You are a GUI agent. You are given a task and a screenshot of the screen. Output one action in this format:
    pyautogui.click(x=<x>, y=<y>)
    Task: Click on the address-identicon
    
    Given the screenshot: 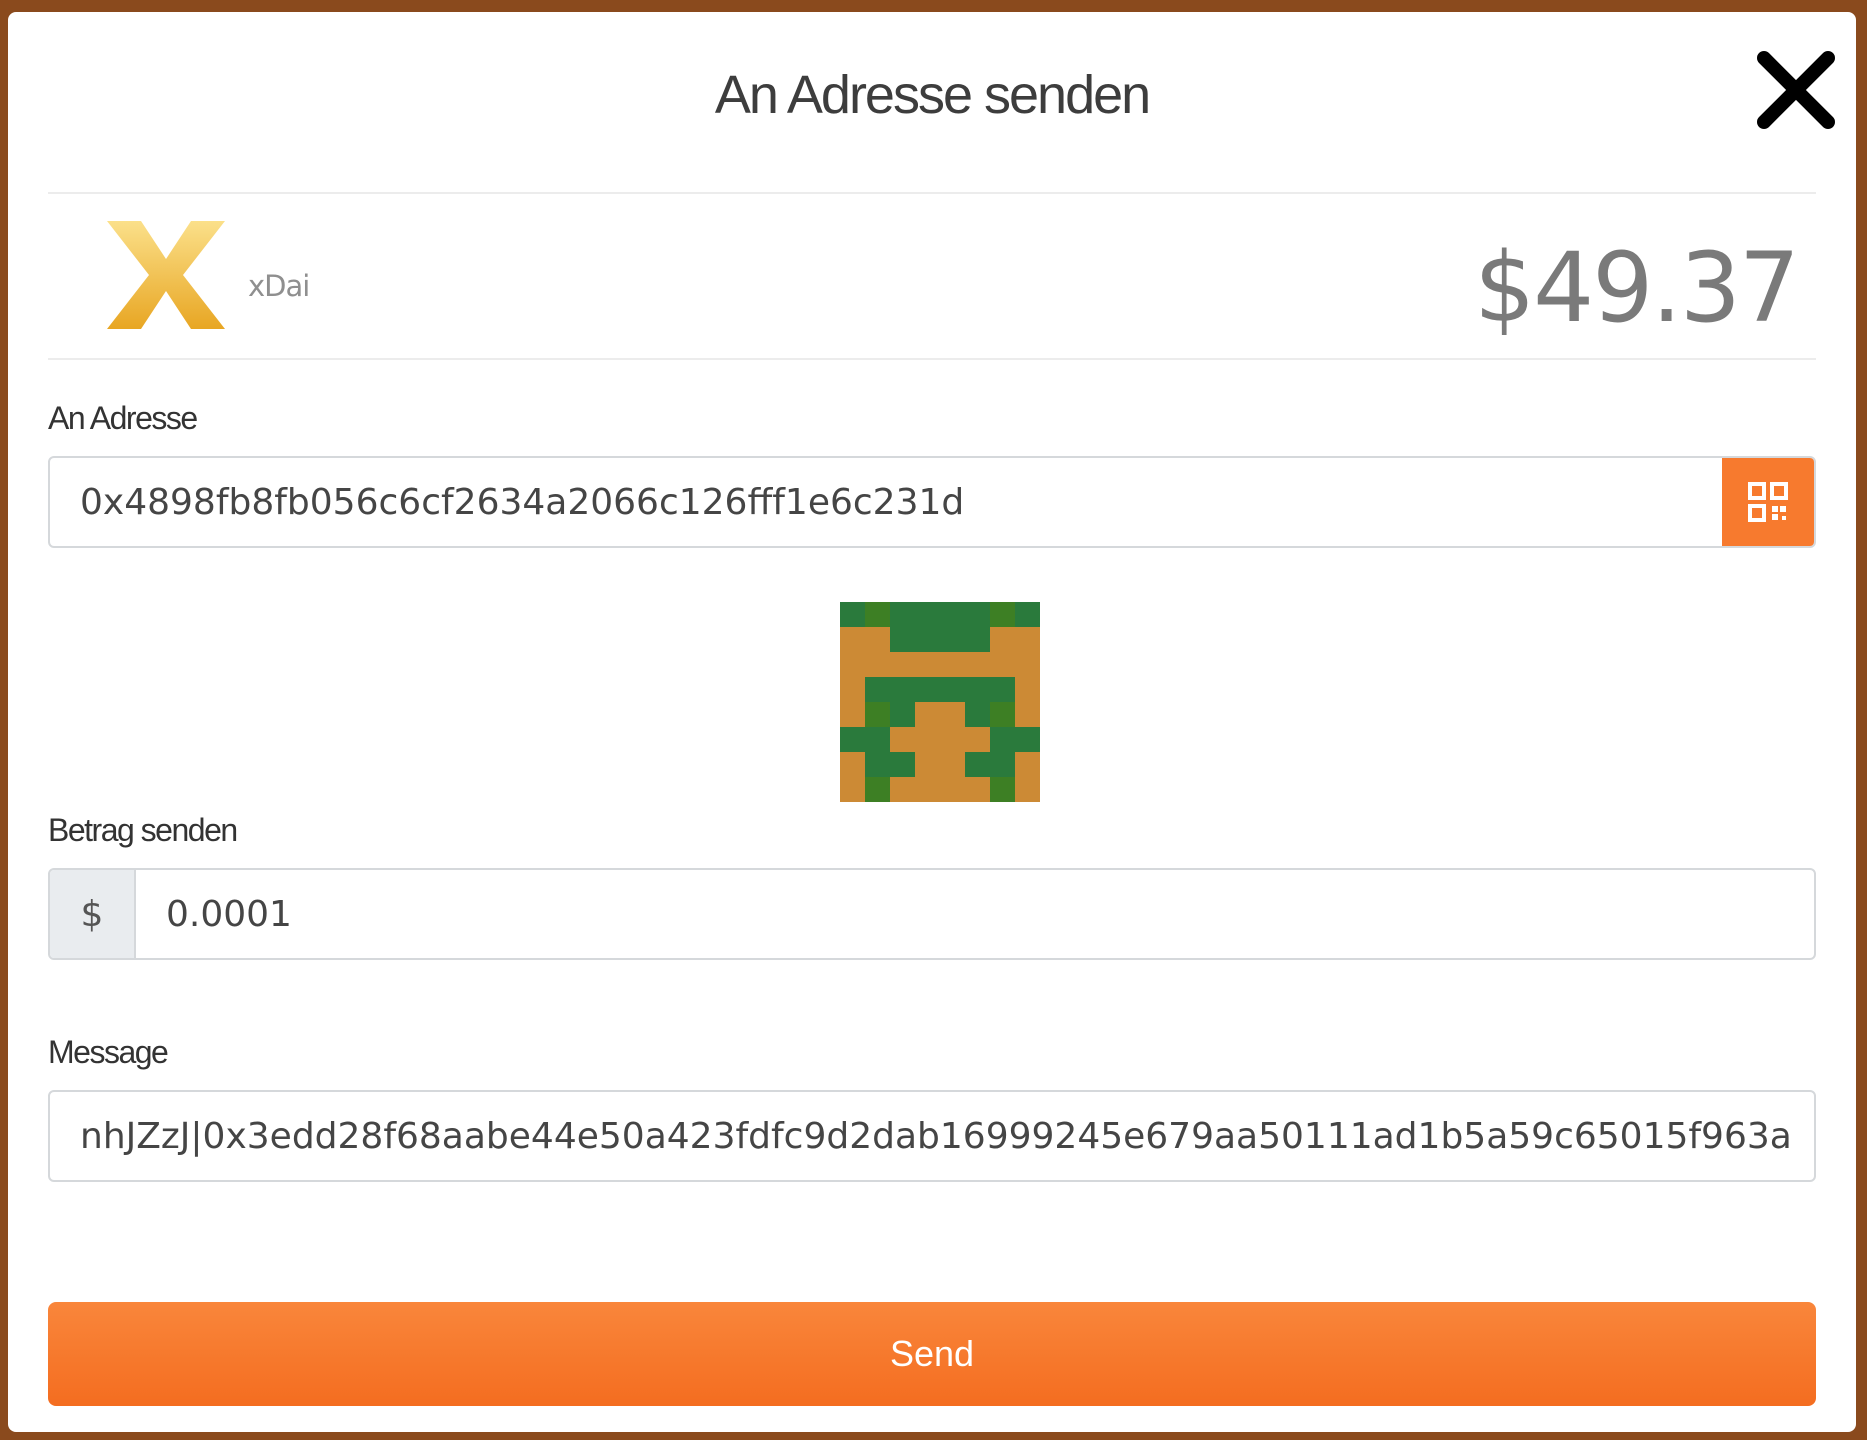 What is the action you would take?
    pyautogui.click(x=940, y=702)
    